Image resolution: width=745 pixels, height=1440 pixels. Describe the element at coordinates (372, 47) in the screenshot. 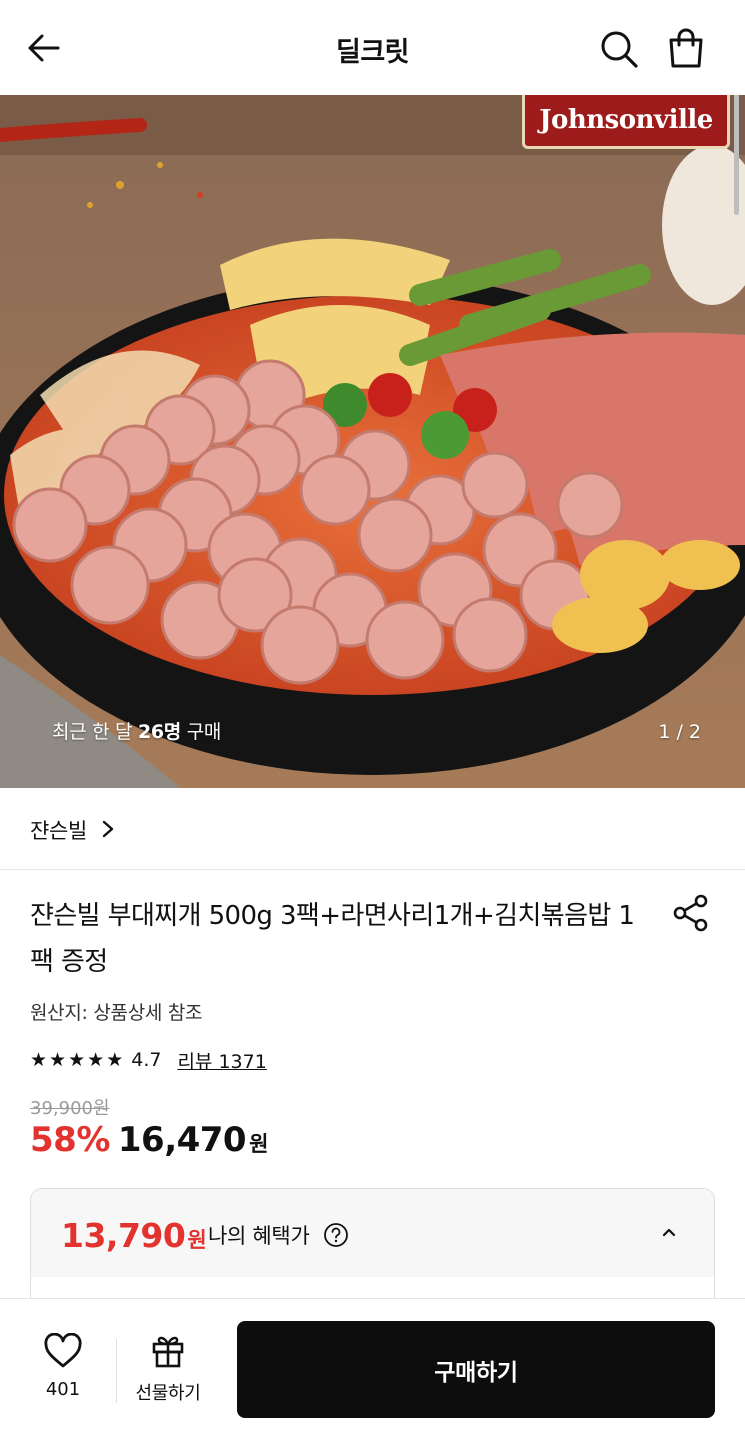

I see `top-app-bar: 딜크릿` at that location.